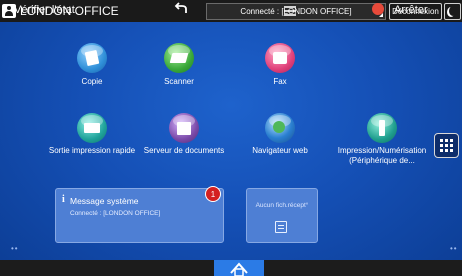  I want to click on home-icon, so click(239, 269).